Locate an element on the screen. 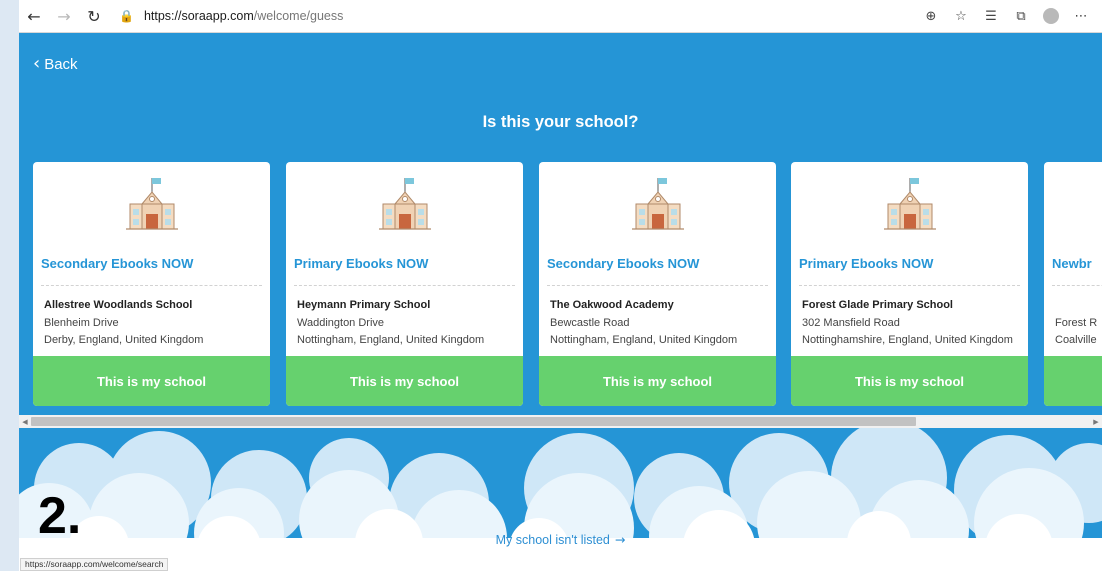 The image size is (1102, 571). refresh-icon: ↻ is located at coordinates (94, 16).